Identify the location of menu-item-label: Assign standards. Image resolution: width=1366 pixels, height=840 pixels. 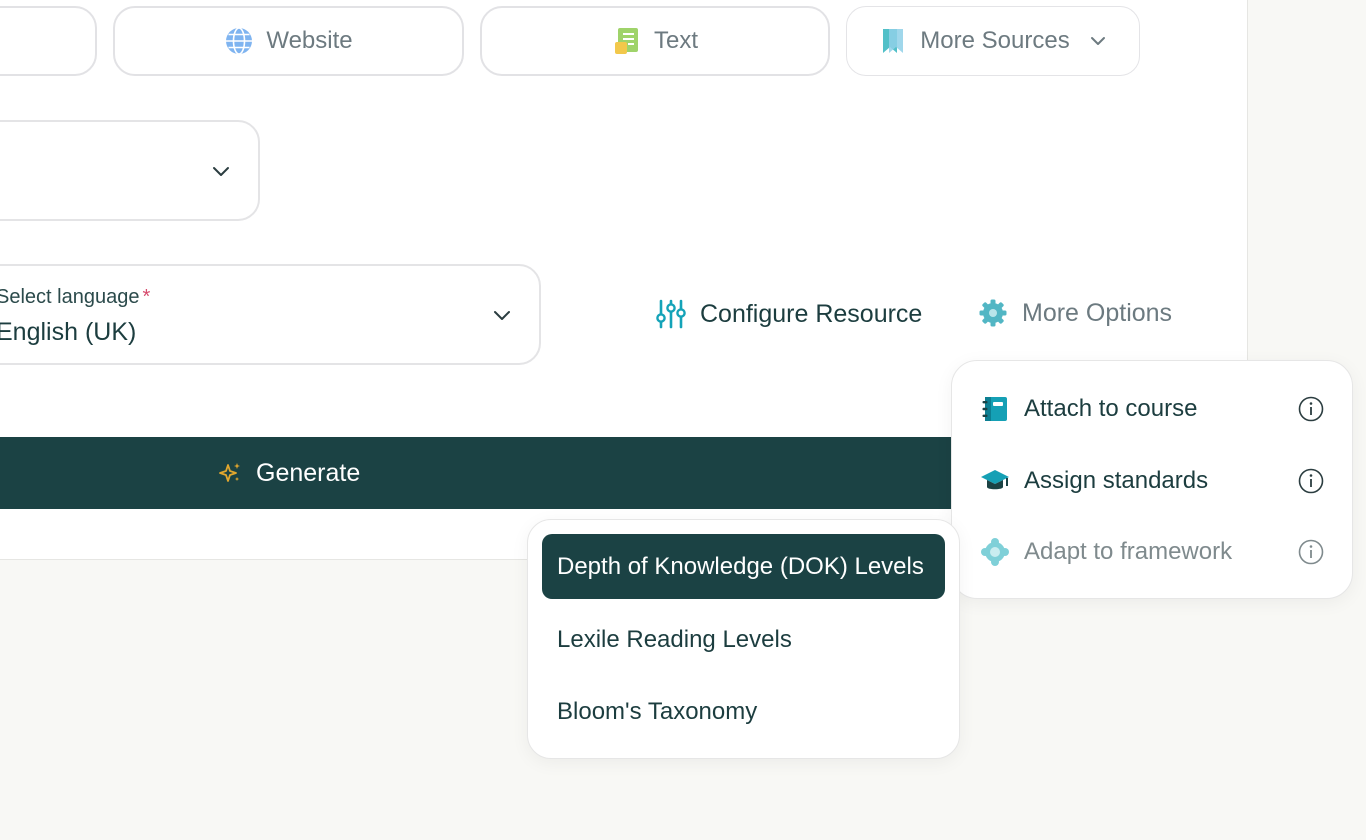
(1116, 480).